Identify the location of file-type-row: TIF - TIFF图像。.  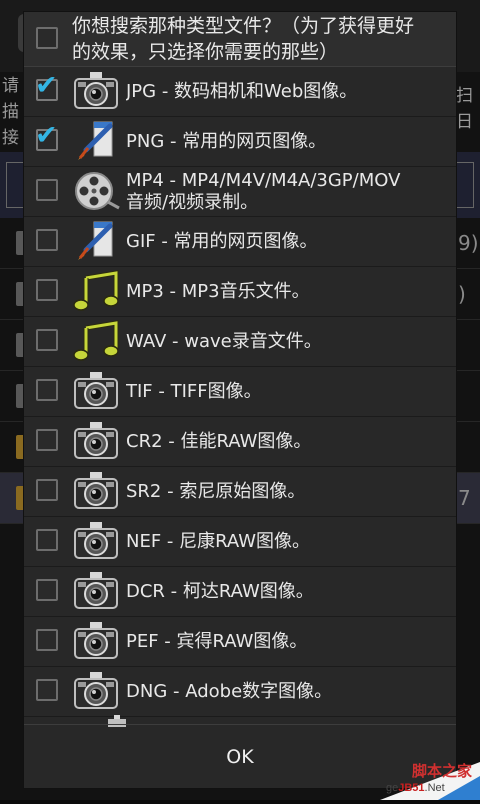
(240, 392).